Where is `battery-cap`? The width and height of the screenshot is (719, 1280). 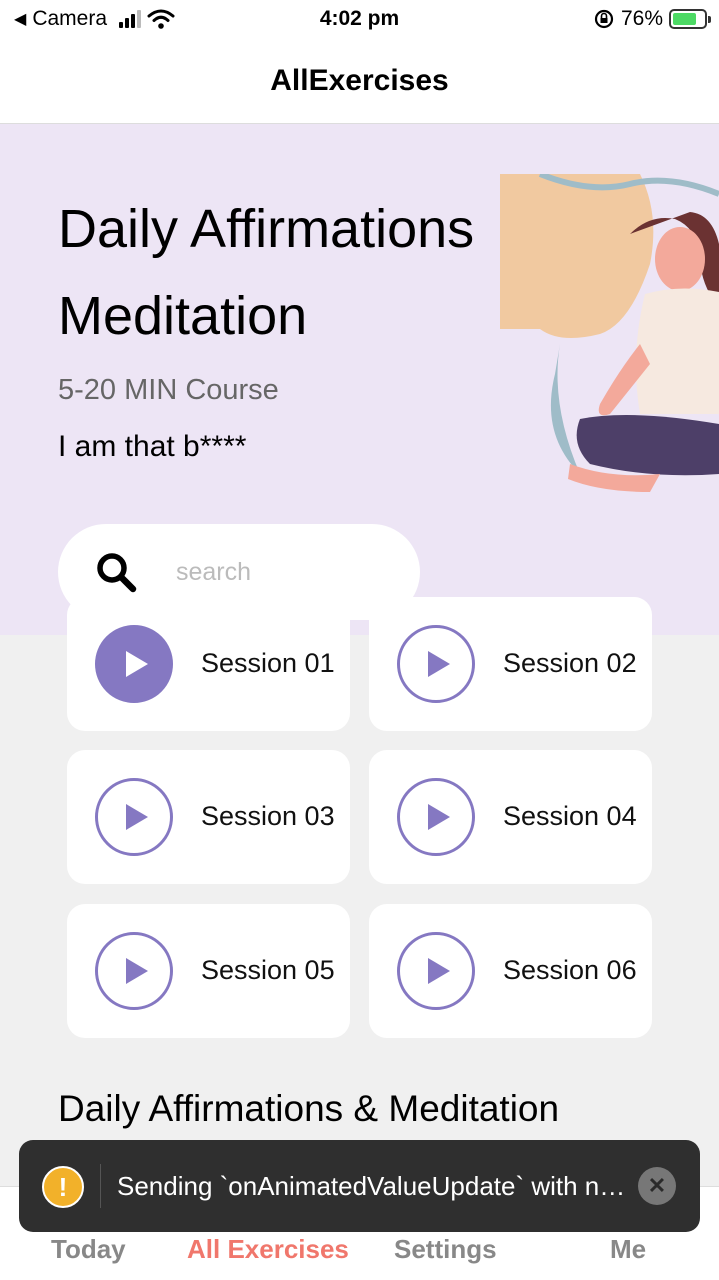
battery-cap is located at coordinates (709, 19).